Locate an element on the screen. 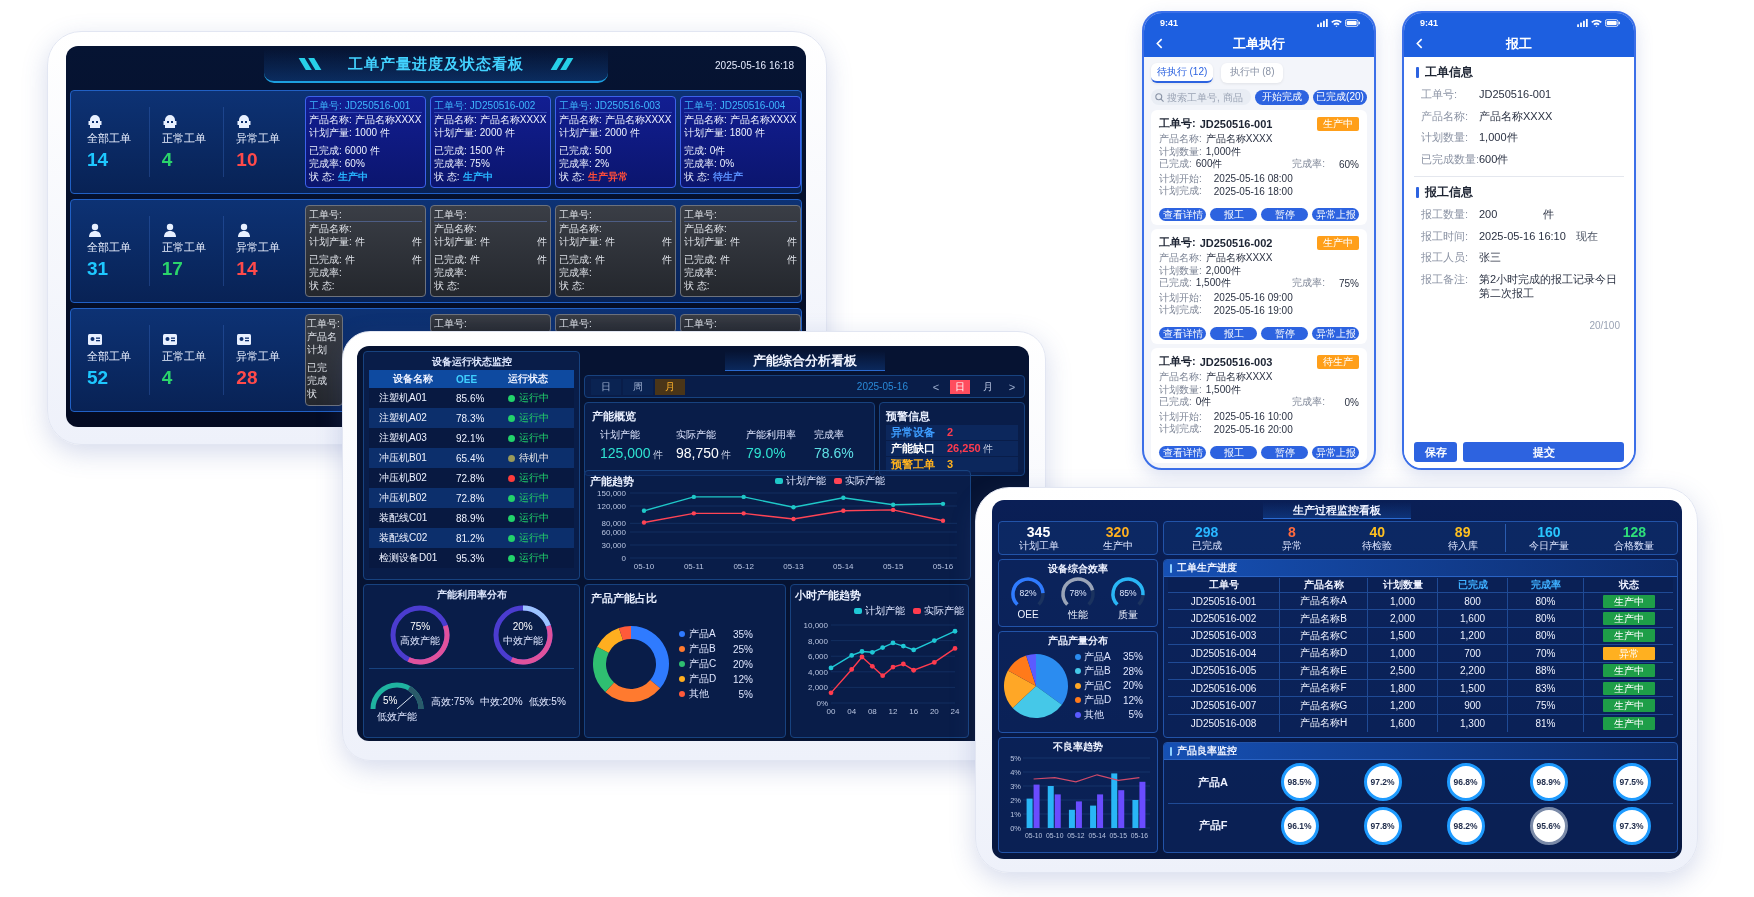 The width and height of the screenshot is (1754, 897). legend-label: 产品C is located at coordinates (1098, 685).